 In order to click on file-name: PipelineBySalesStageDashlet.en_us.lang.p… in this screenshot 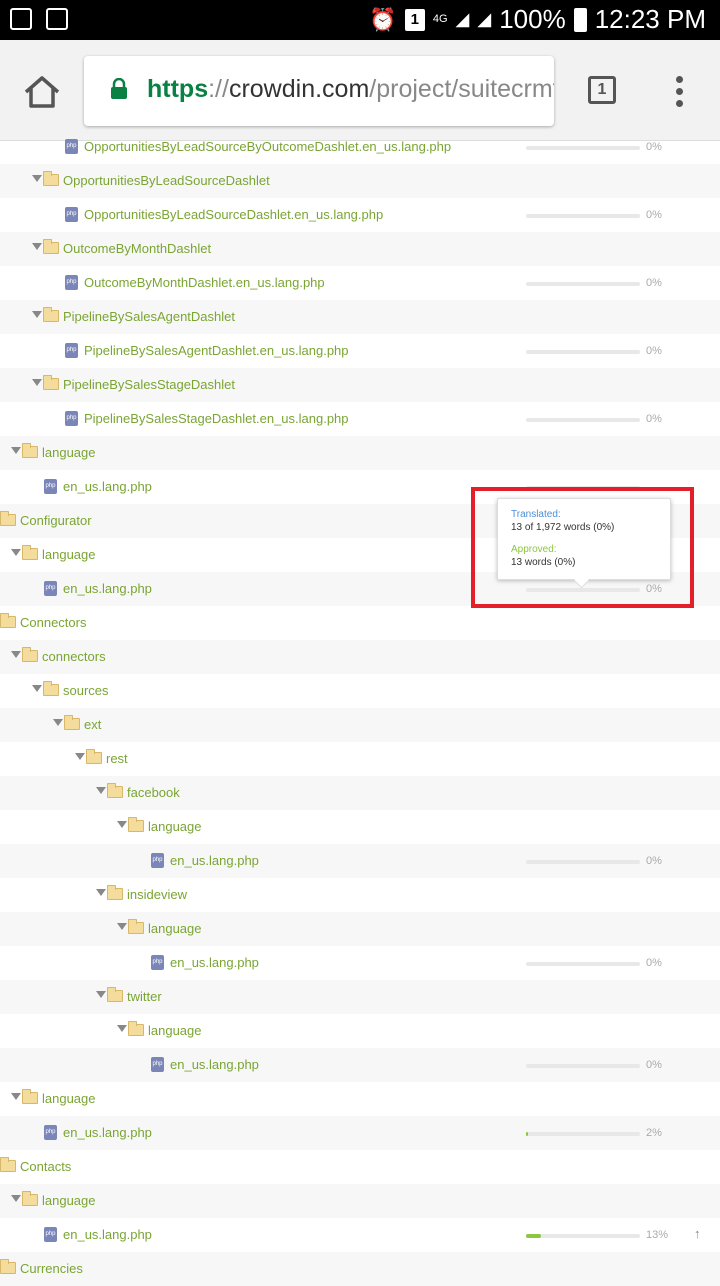, I will do `click(216, 418)`.